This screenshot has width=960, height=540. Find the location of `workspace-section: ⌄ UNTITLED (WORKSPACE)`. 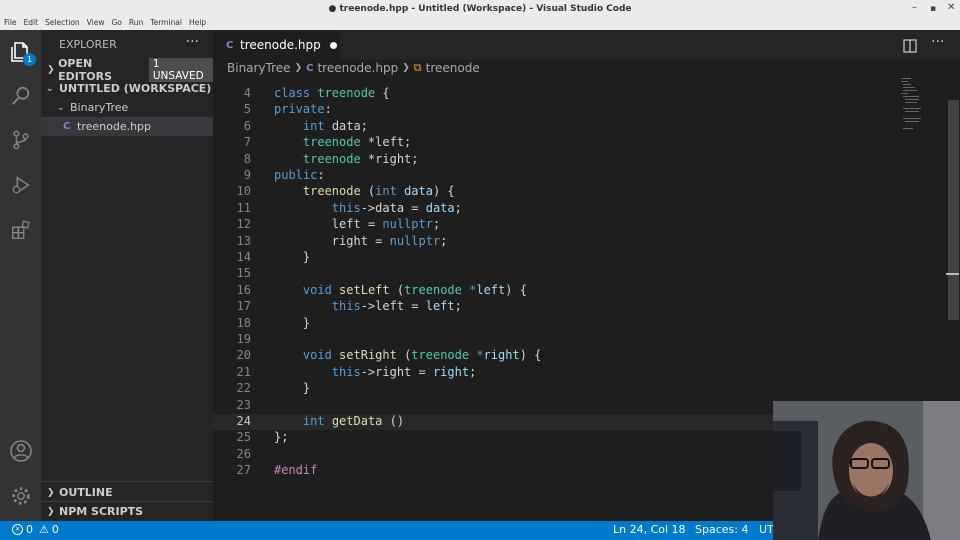

workspace-section: ⌄ UNTITLED (WORKSPACE) is located at coordinates (127, 88).